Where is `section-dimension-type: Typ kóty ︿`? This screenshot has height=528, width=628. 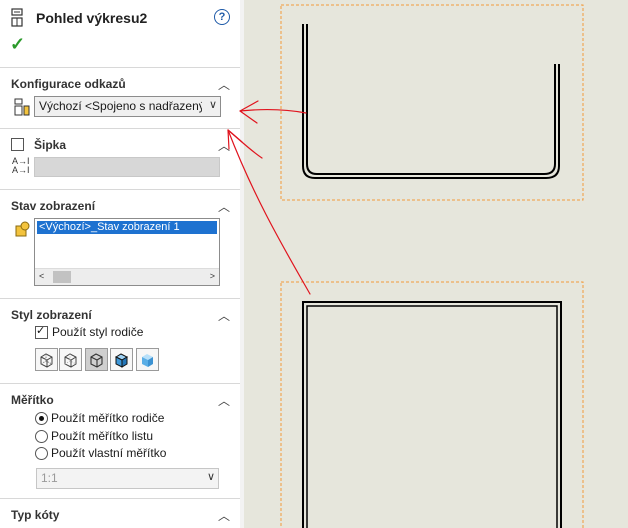 section-dimension-type: Typ kóty ︿ is located at coordinates (120, 513).